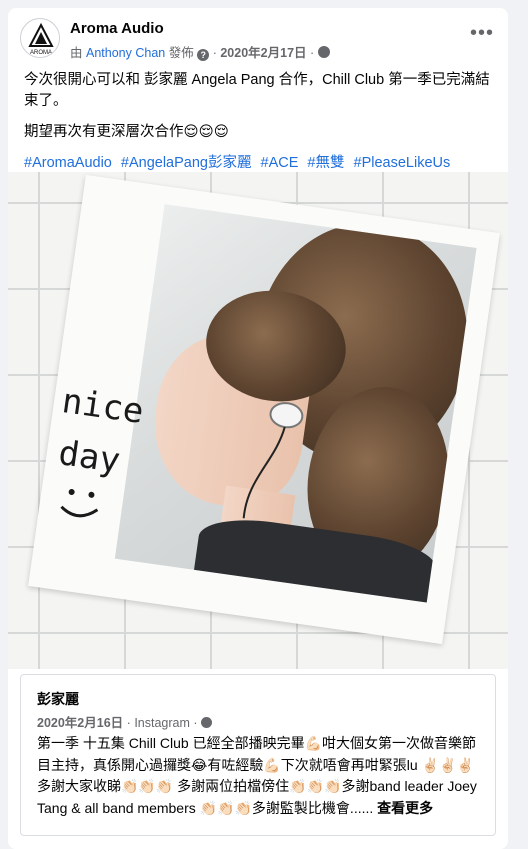 The width and height of the screenshot is (528, 849). Describe the element at coordinates (280, 163) in the screenshot. I see `hashtag-link: #ACE` at that location.